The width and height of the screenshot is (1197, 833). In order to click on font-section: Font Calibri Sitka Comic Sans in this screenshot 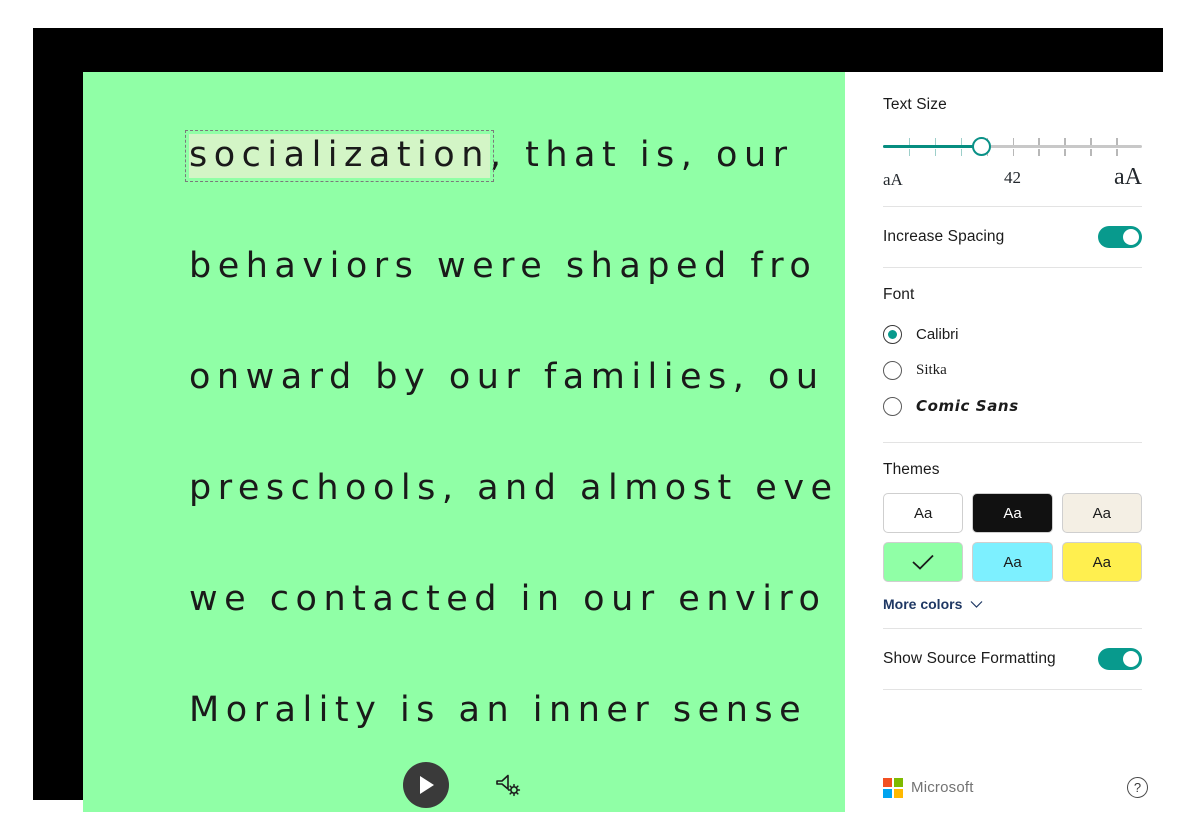, I will do `click(1012, 346)`.